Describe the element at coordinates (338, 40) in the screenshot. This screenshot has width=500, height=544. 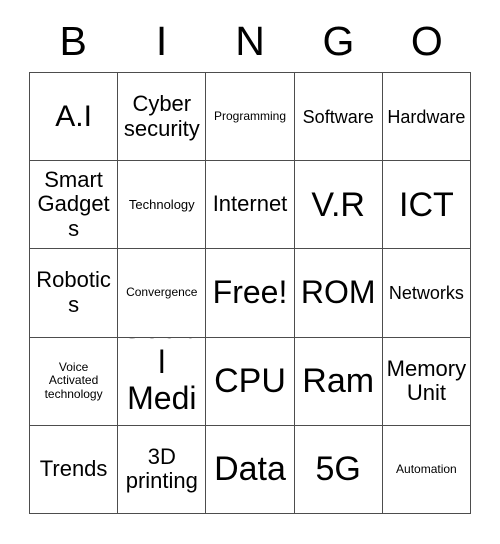
I see `bingo-header-letter-g: G` at that location.